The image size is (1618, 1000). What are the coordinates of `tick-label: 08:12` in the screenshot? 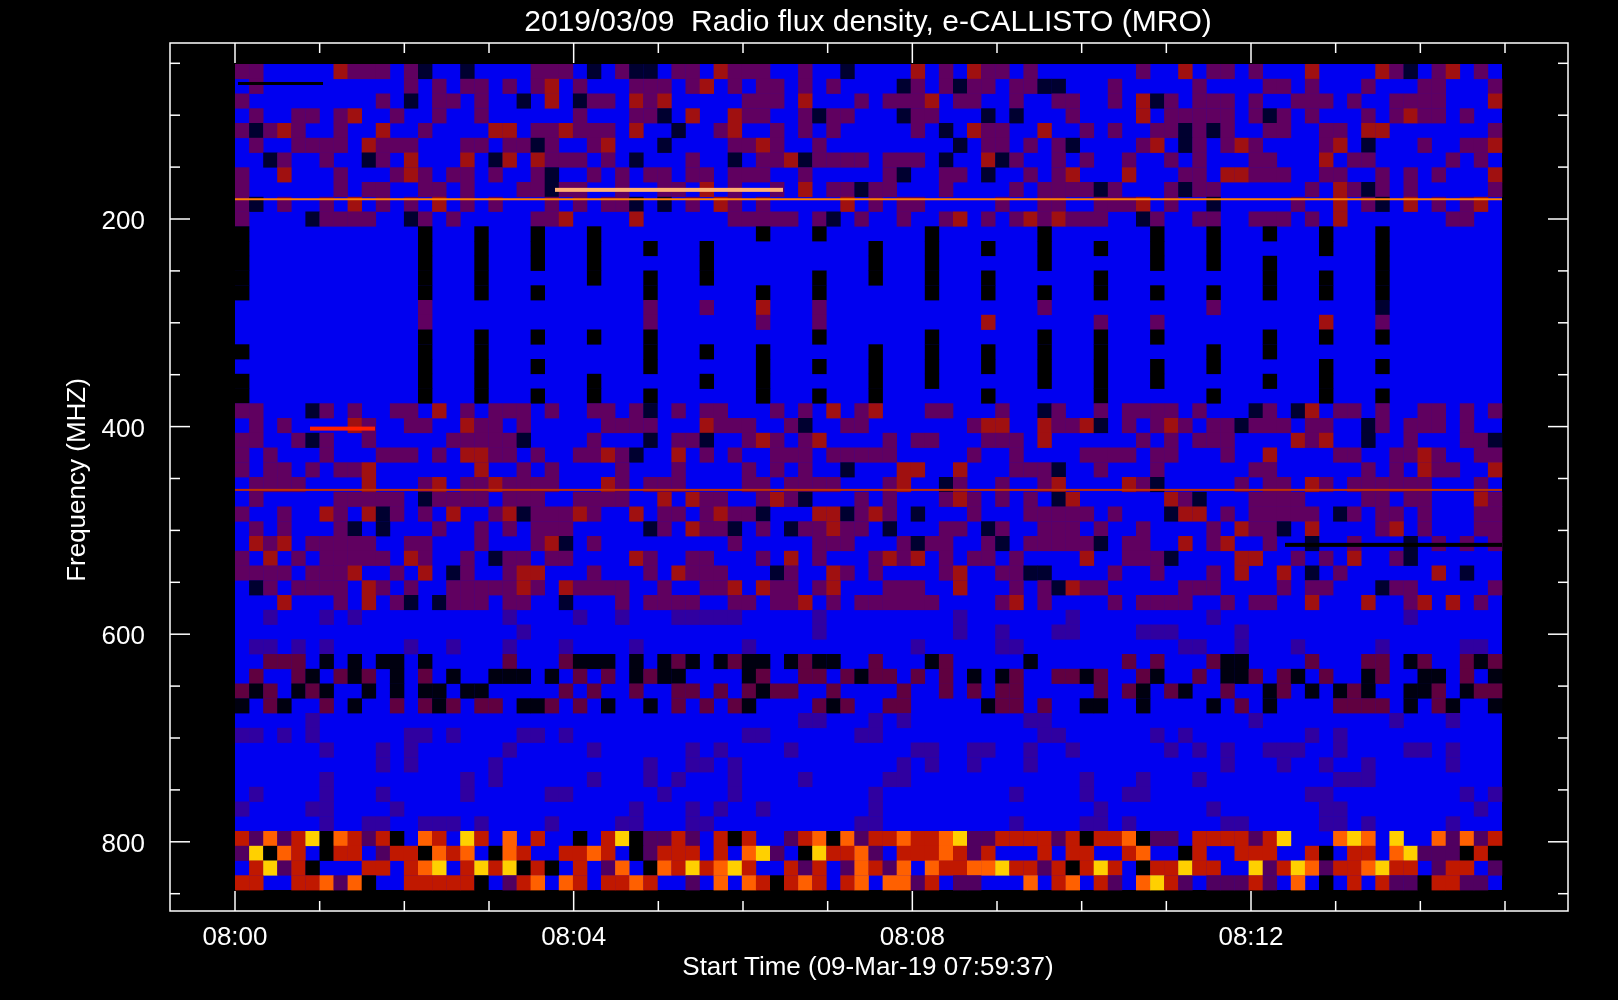 It's located at (1251, 936).